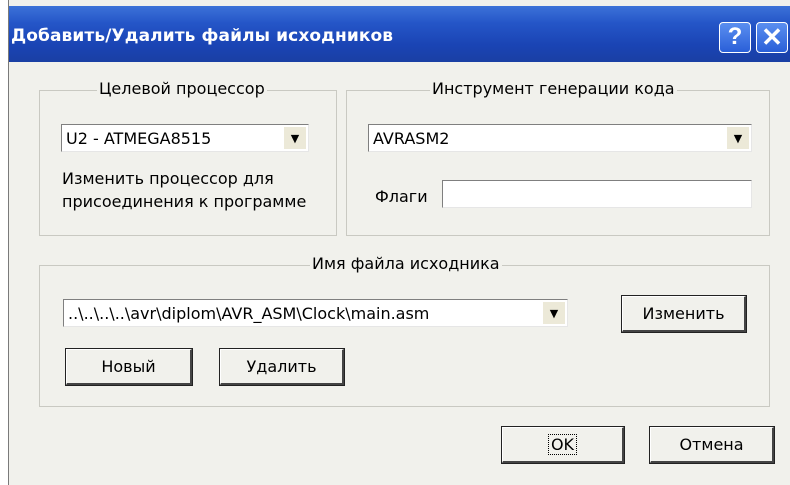 This screenshot has height=485, width=790. I want to click on close-icon: ✕, so click(772, 37).